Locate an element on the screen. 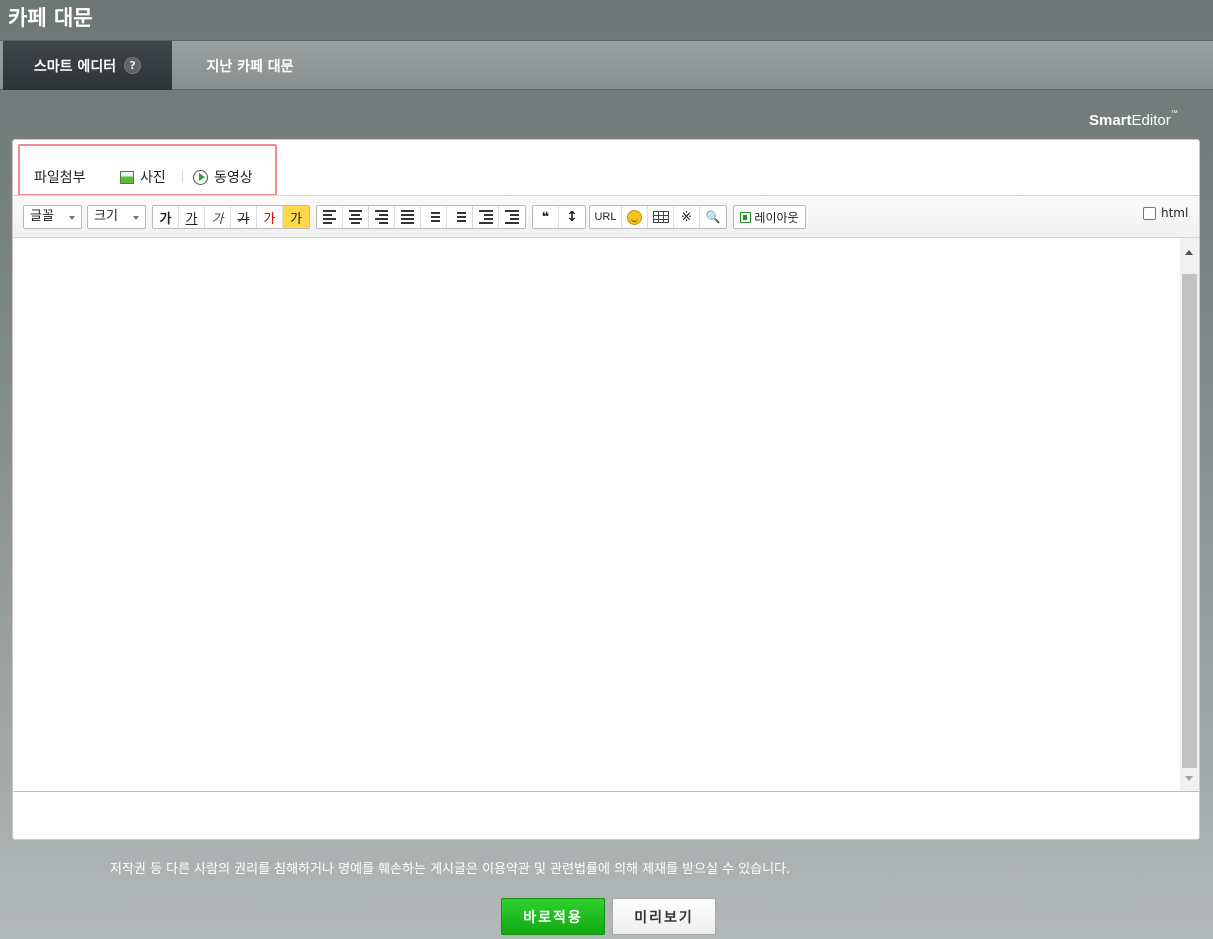 This screenshot has width=1213, height=939. html-checkbox: html is located at coordinates (1165, 213).